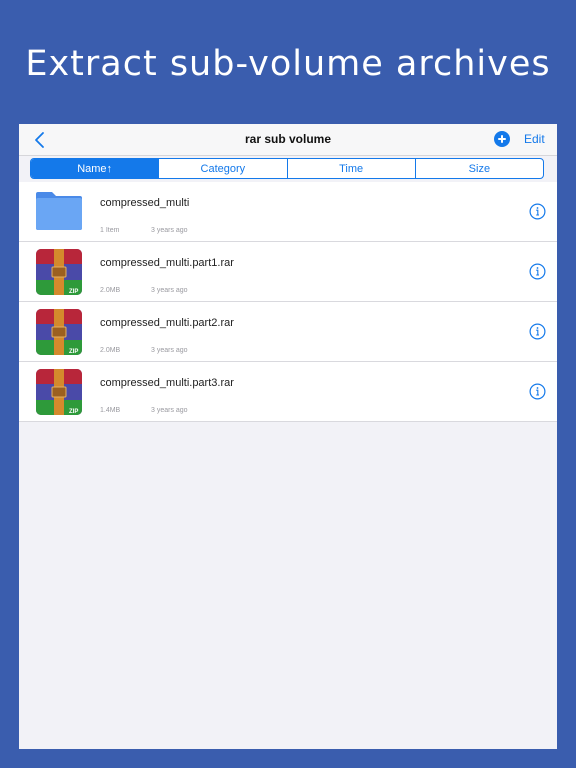 The image size is (576, 768). Describe the element at coordinates (110, 410) in the screenshot. I see `file-size: 1.4MB` at that location.